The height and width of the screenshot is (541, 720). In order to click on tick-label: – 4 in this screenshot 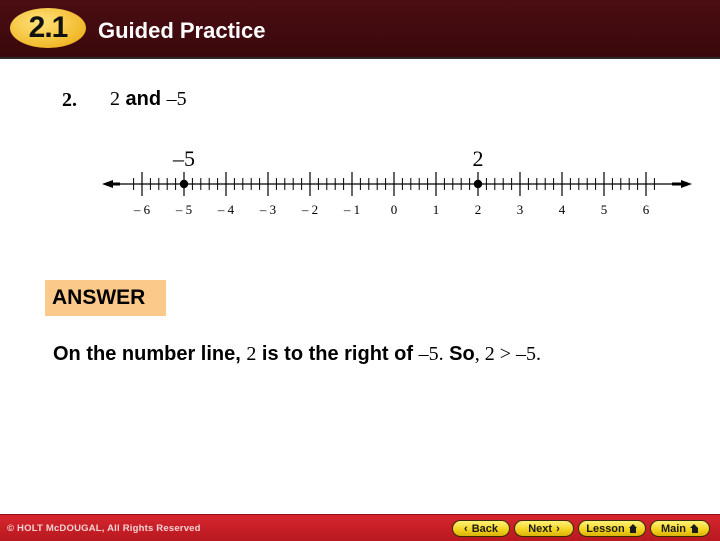, I will do `click(226, 209)`.